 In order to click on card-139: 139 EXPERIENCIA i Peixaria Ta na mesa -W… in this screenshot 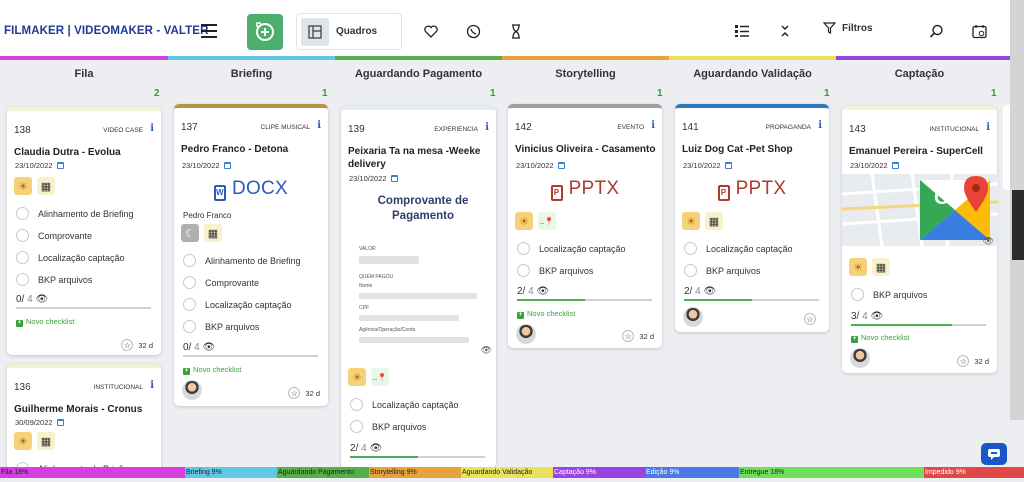, I will do `click(418, 287)`.